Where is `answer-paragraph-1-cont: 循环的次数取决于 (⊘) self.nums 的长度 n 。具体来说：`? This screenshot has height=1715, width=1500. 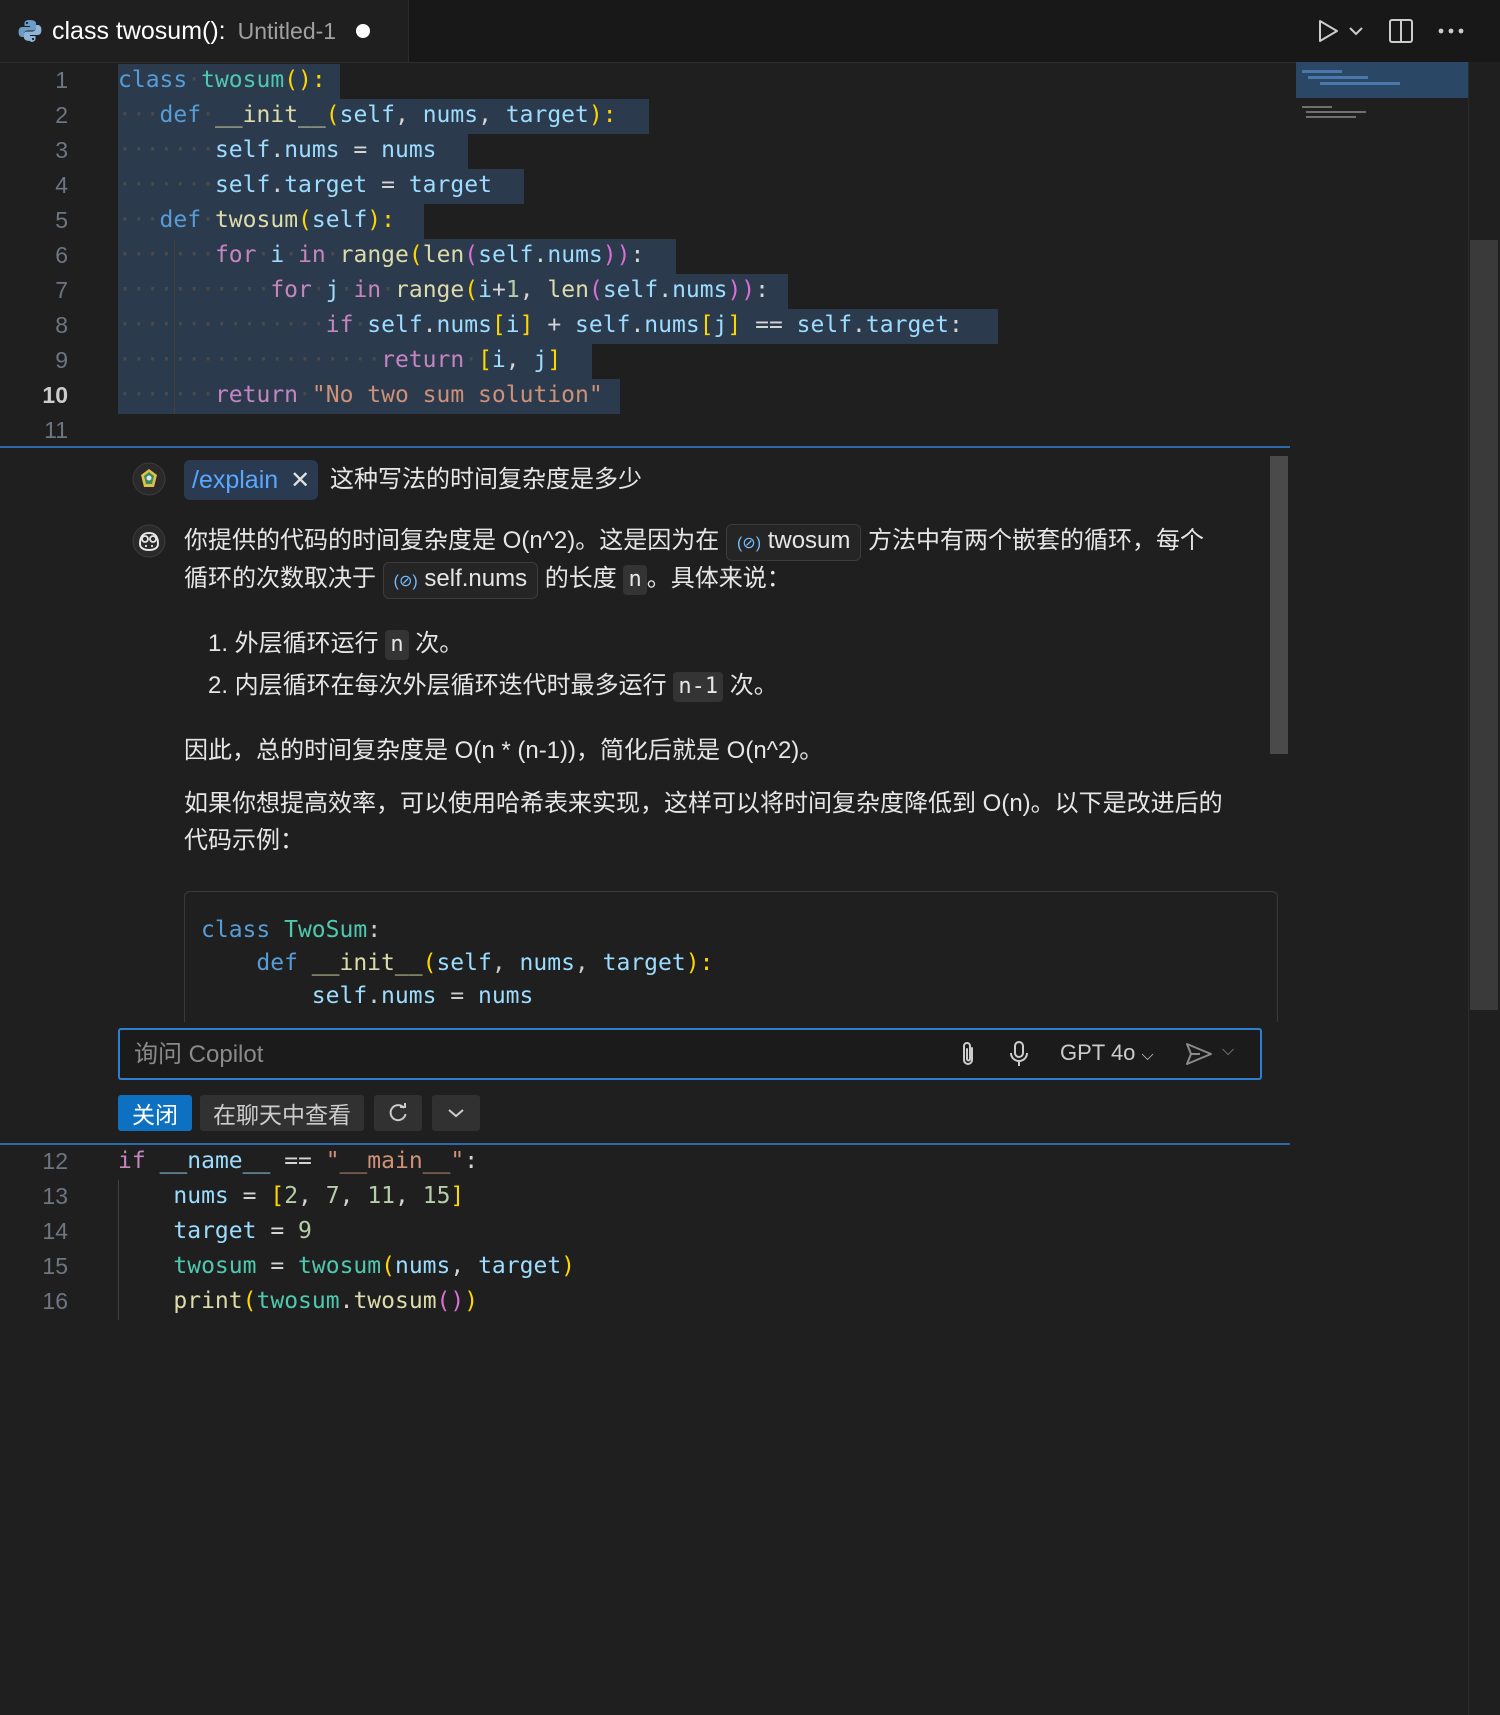
answer-paragraph-1-cont: 循环的次数取决于 (⊘) self.nums 的长度 n 。具体来说： is located at coordinates (729, 579).